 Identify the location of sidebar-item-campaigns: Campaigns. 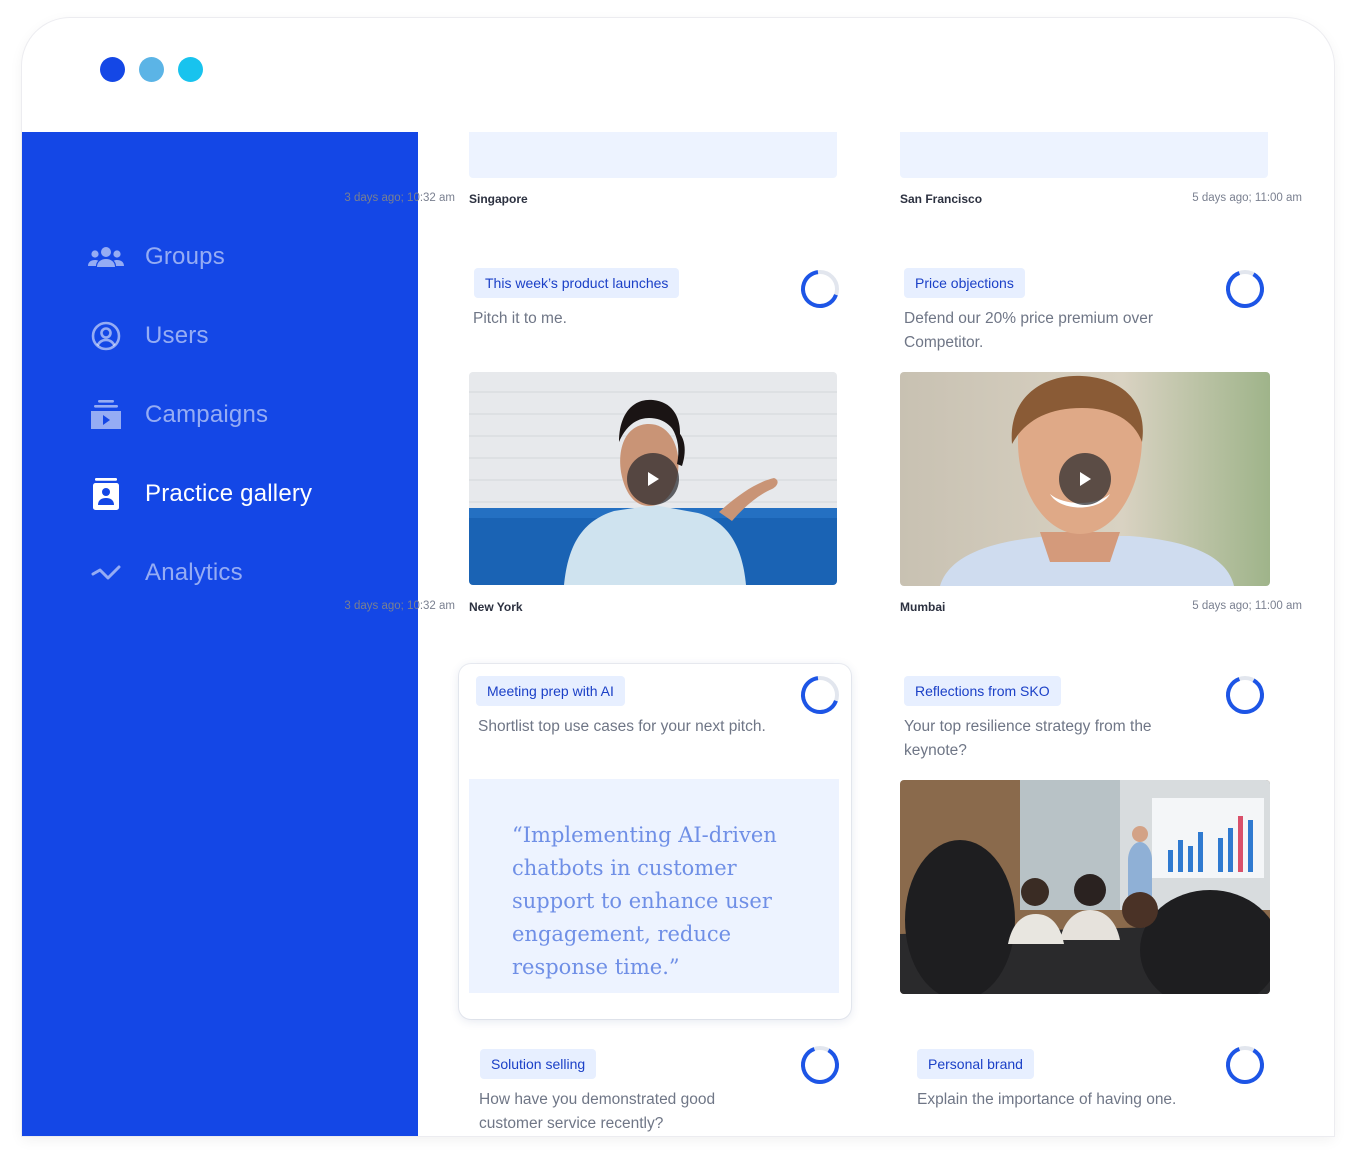
(199, 414).